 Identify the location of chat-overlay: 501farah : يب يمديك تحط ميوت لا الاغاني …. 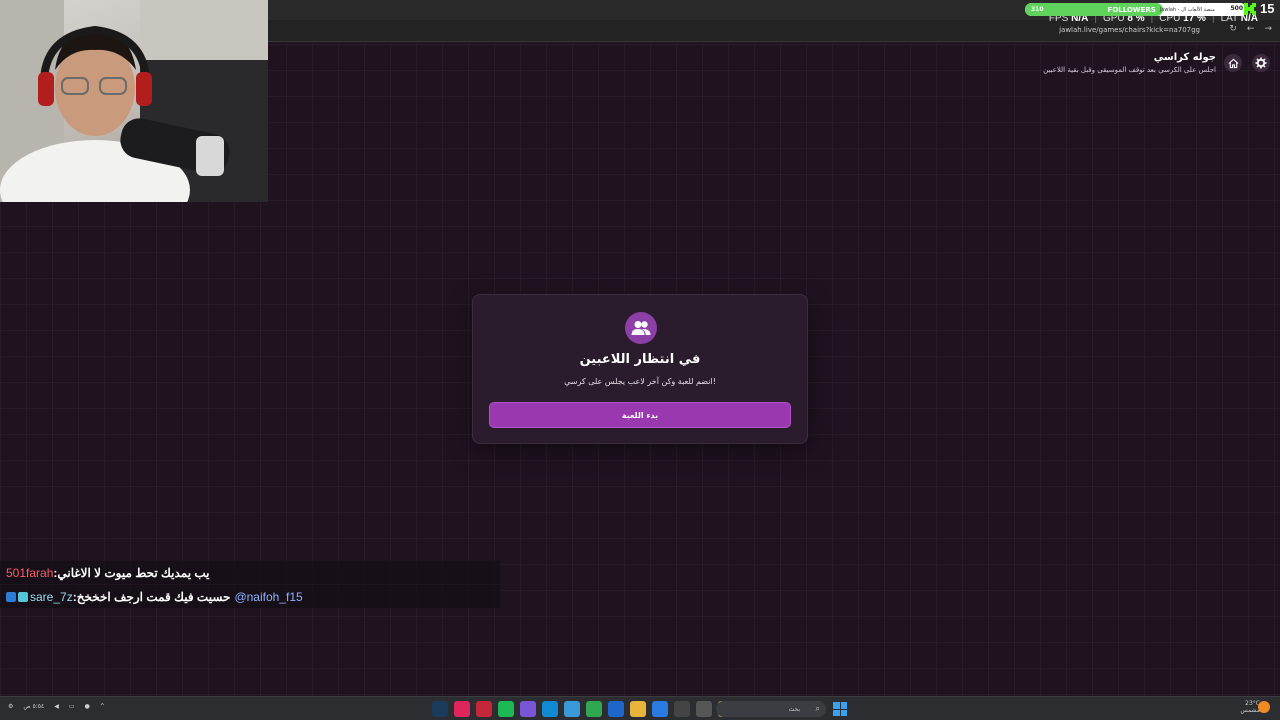
(250, 585).